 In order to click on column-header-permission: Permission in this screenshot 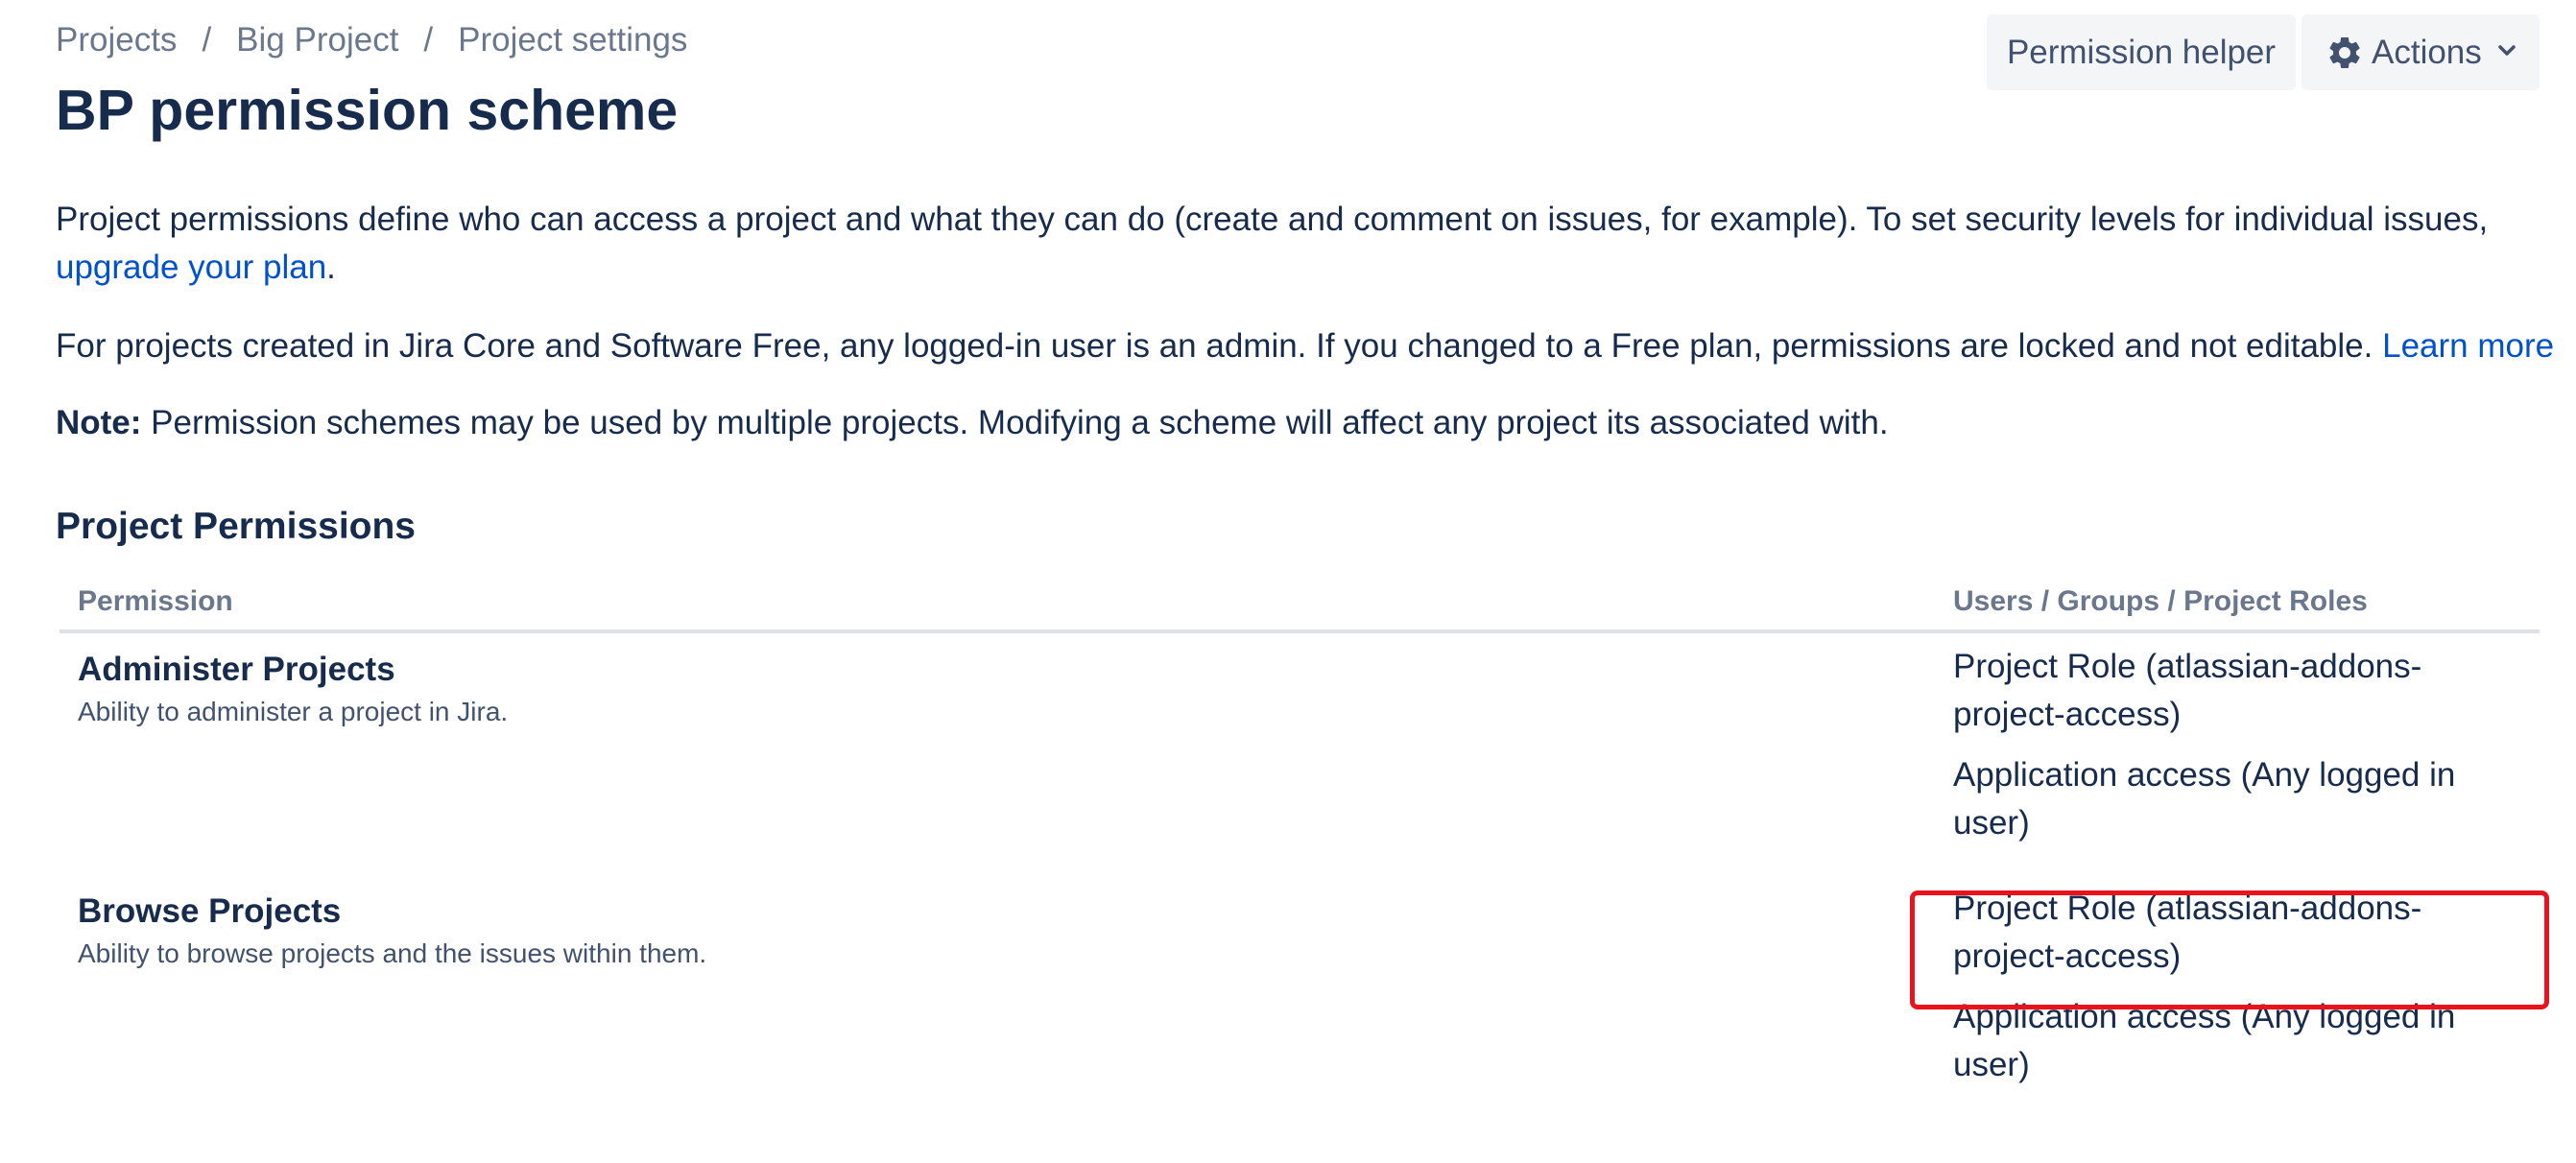, I will do `click(155, 601)`.